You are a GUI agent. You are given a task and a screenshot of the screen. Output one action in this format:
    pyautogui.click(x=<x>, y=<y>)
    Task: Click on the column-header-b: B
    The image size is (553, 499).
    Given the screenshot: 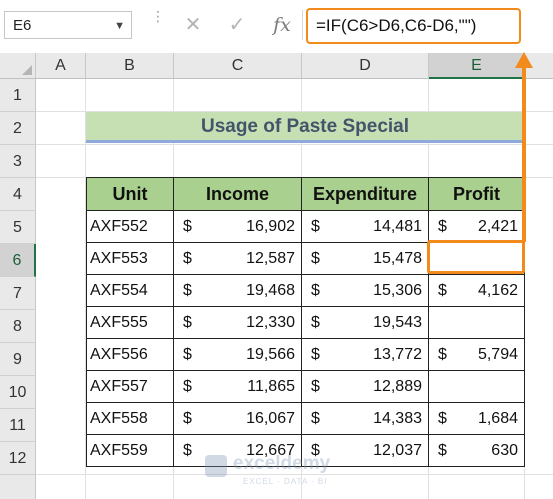 What is the action you would take?
    pyautogui.click(x=130, y=66)
    